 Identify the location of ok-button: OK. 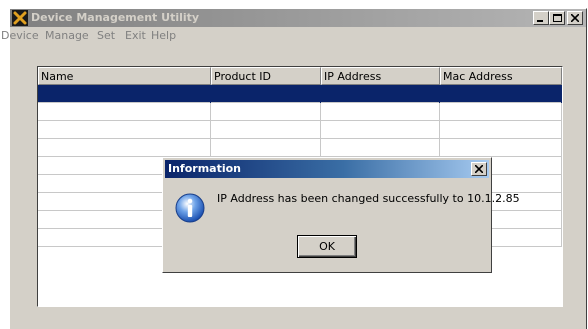
(327, 246).